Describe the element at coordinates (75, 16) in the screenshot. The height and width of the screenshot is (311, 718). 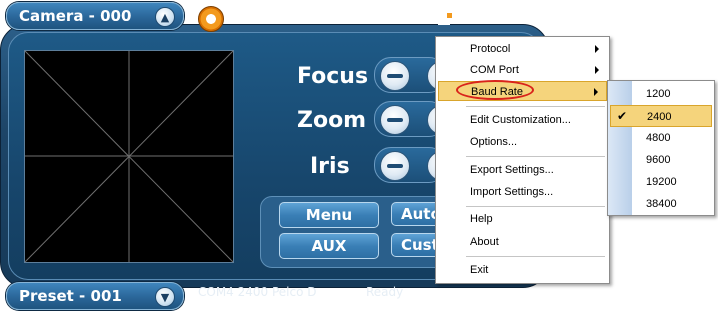
I see `camera-label: Camera - 000` at that location.